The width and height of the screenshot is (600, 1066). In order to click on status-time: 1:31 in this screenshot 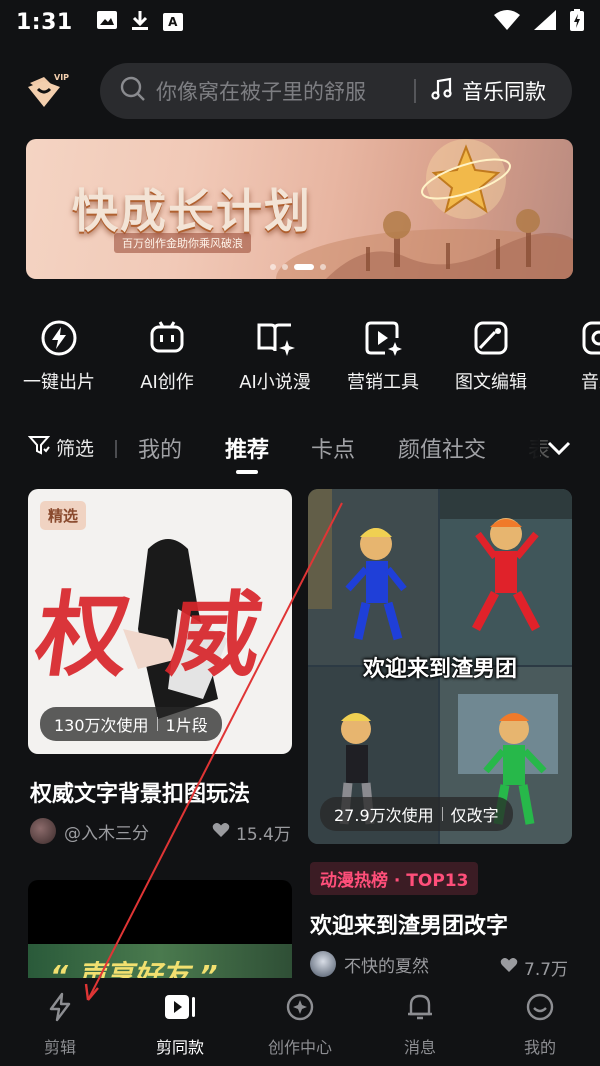, I will do `click(44, 22)`.